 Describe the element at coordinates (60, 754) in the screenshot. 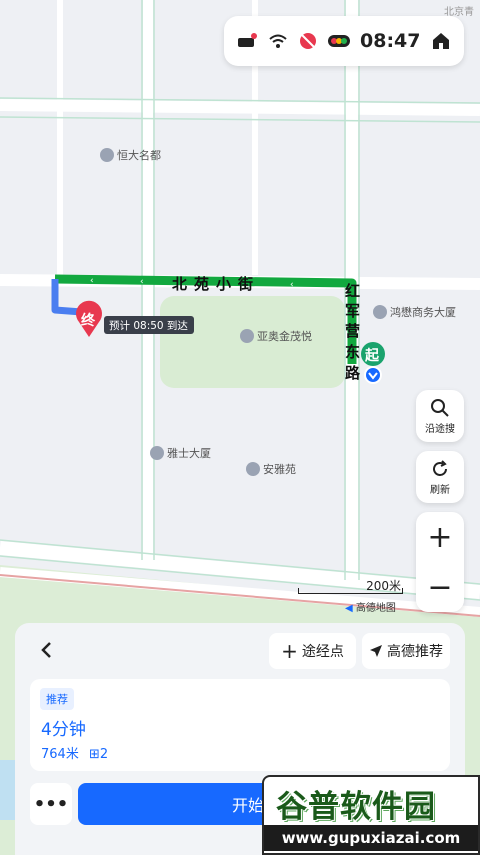

I see `route-distance: 764米` at that location.